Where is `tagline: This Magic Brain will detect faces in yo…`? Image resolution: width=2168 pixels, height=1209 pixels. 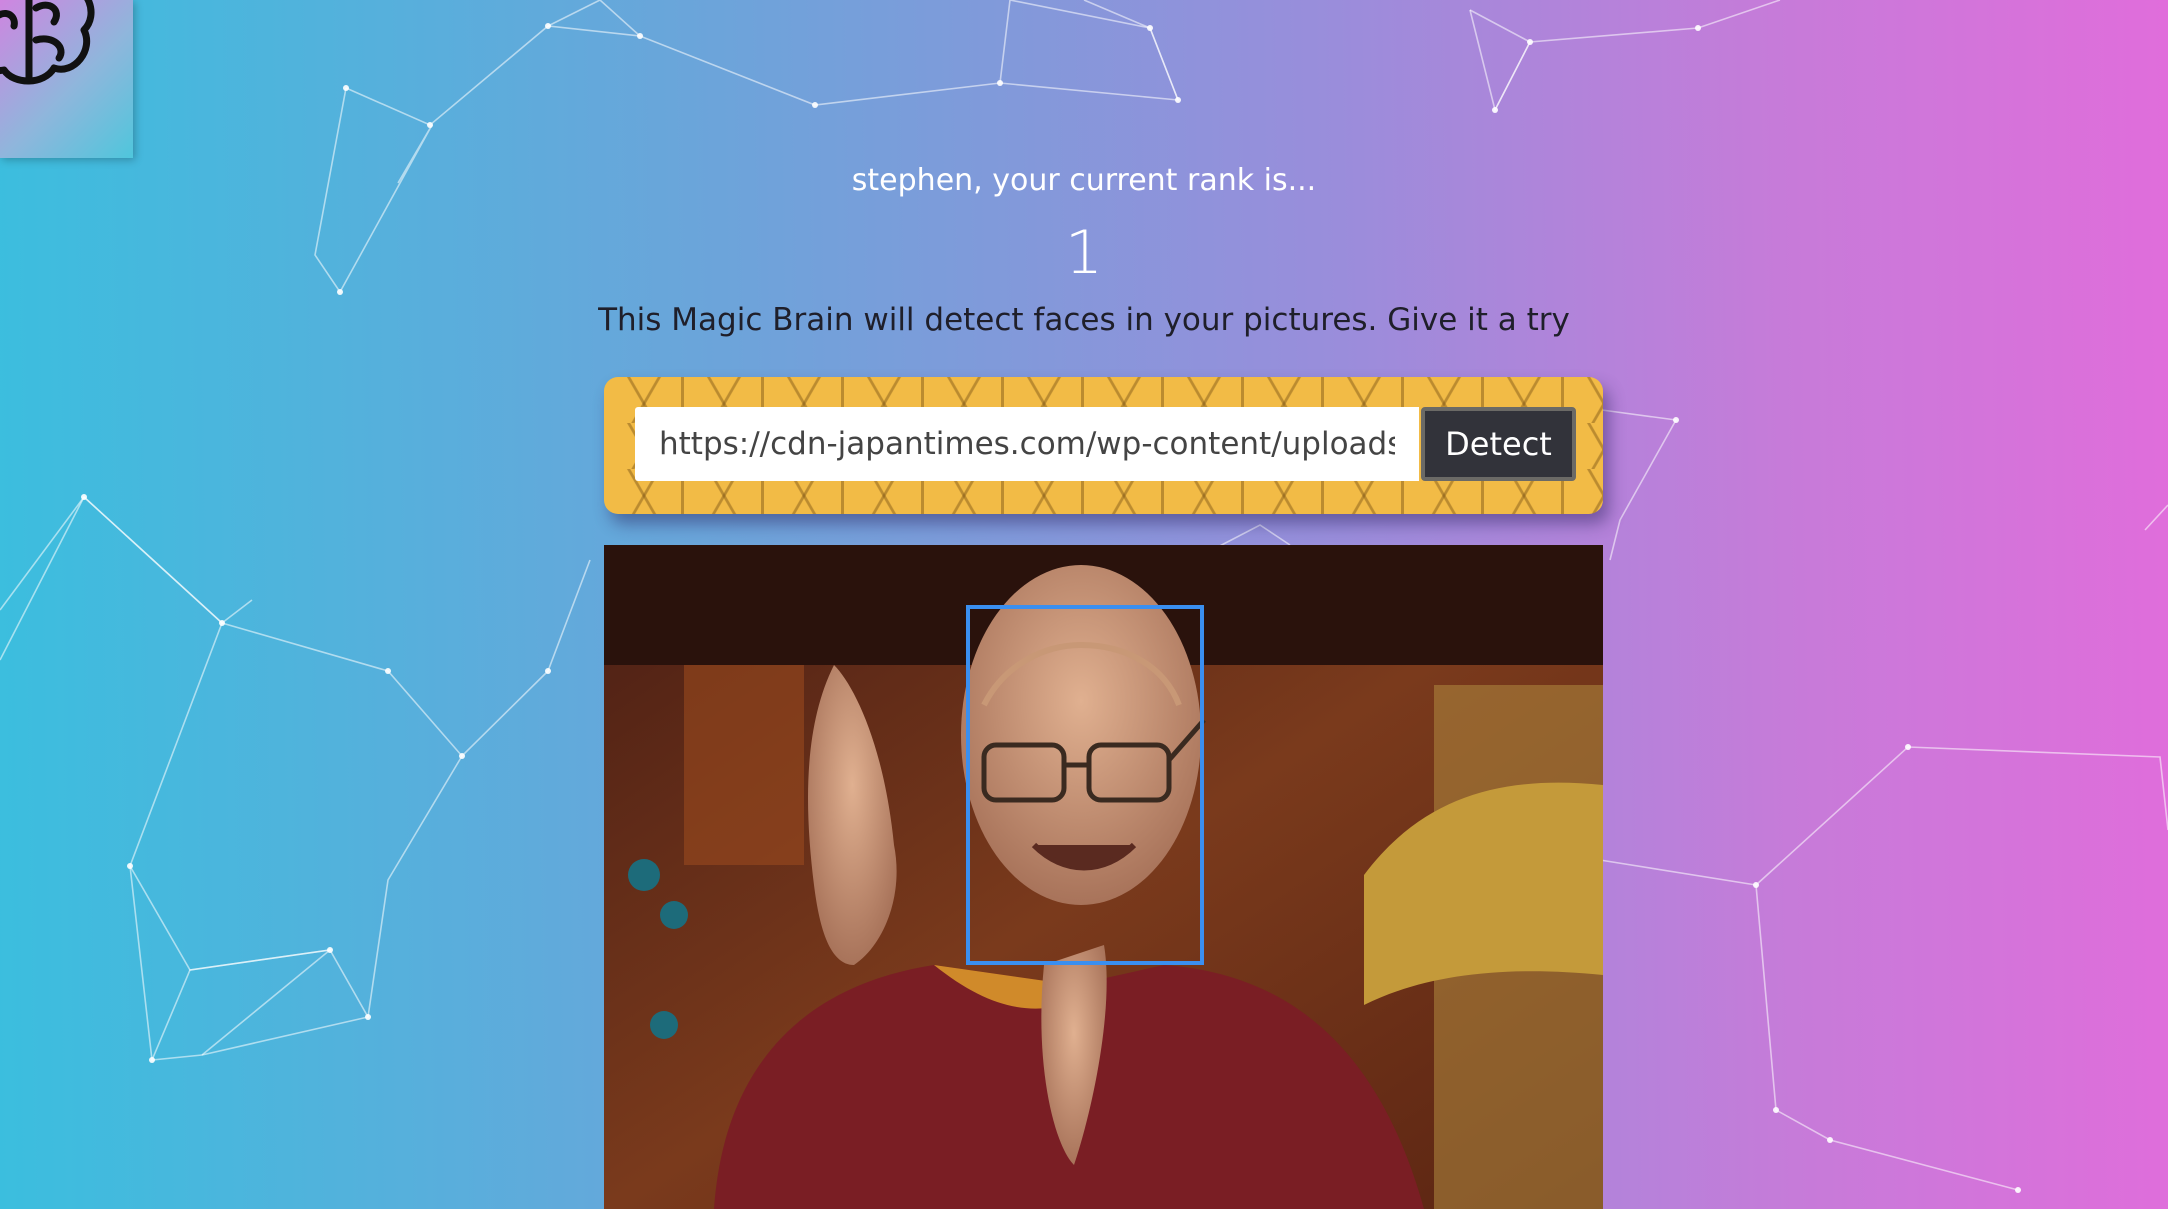 tagline: This Magic Brain will detect faces in yo… is located at coordinates (1084, 320).